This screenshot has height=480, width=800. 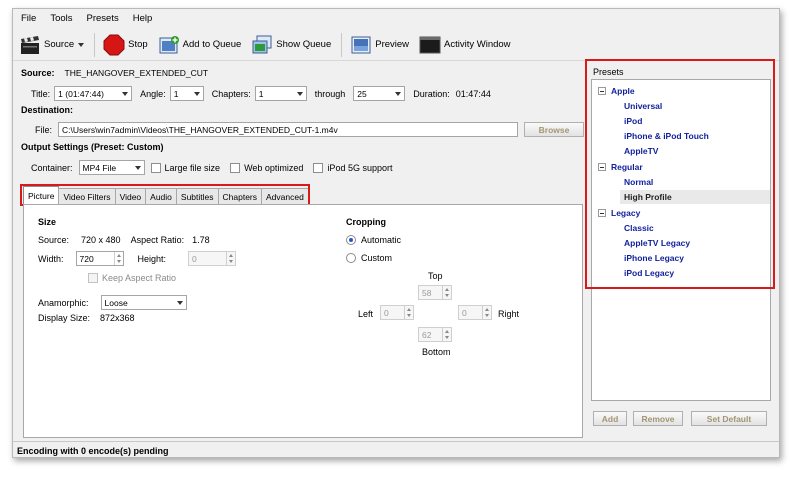 I want to click on source-button: Source, so click(x=51, y=45).